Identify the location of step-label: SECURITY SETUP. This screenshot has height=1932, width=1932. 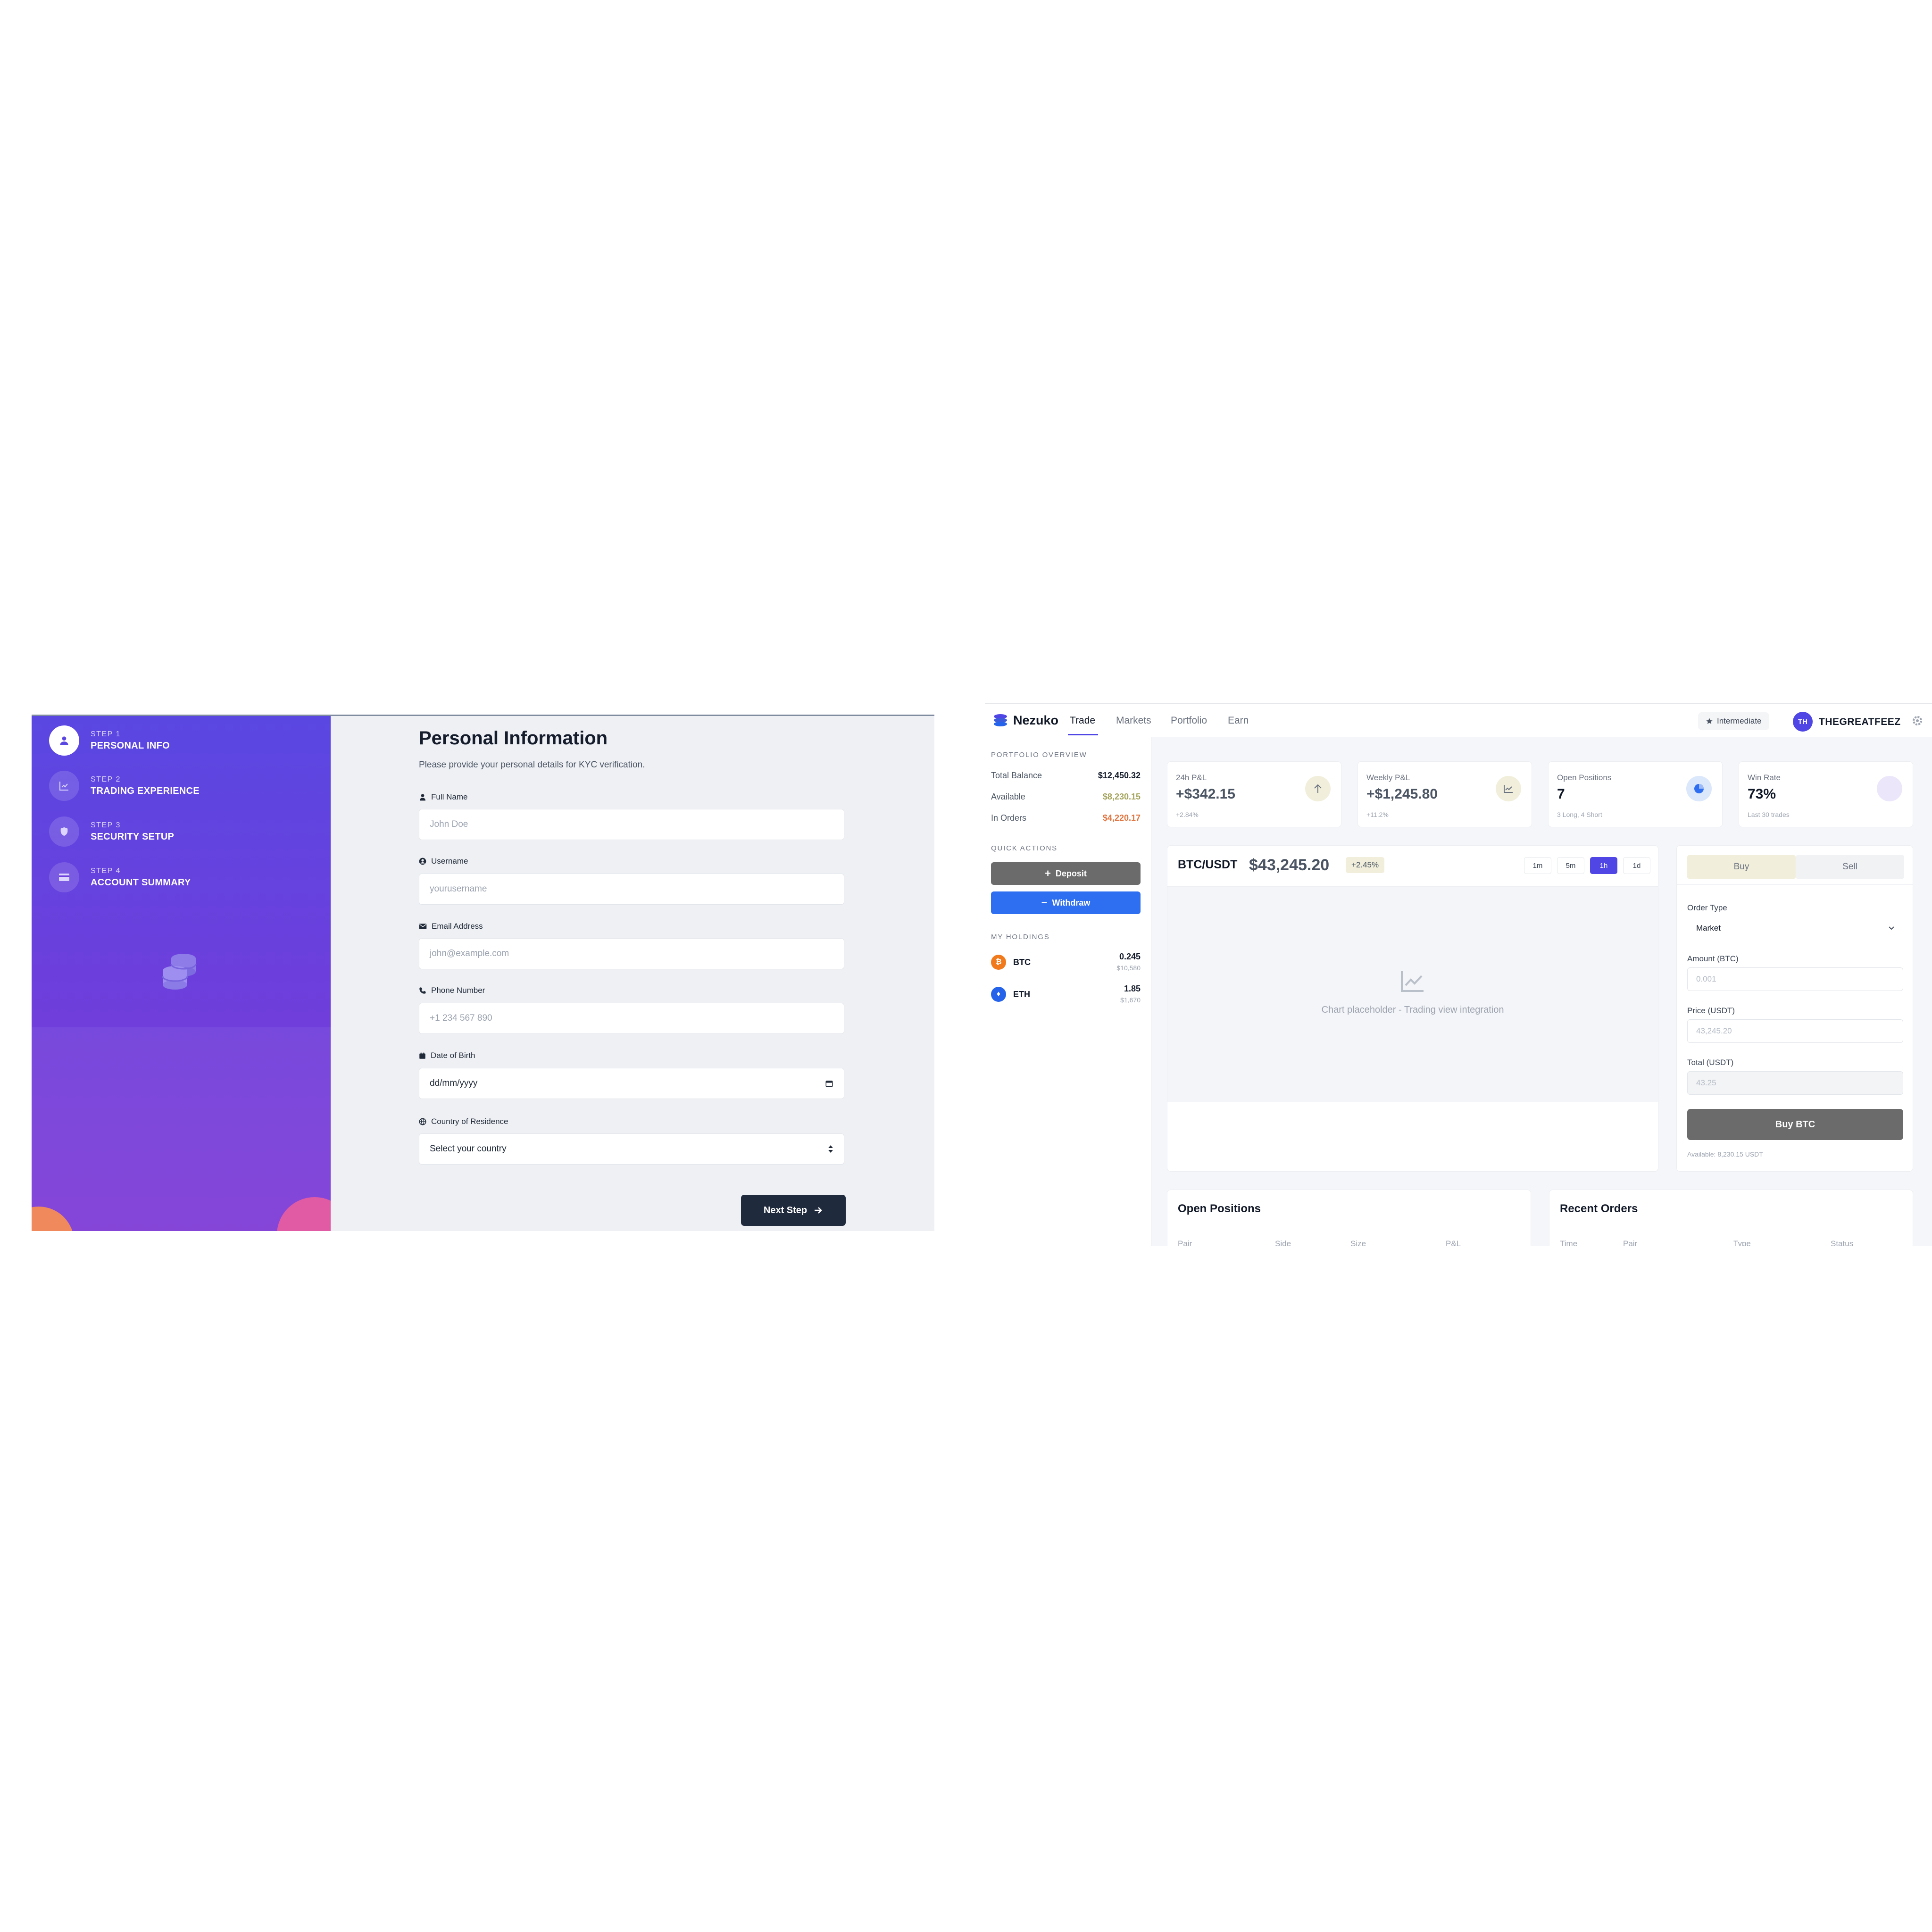
(133, 837).